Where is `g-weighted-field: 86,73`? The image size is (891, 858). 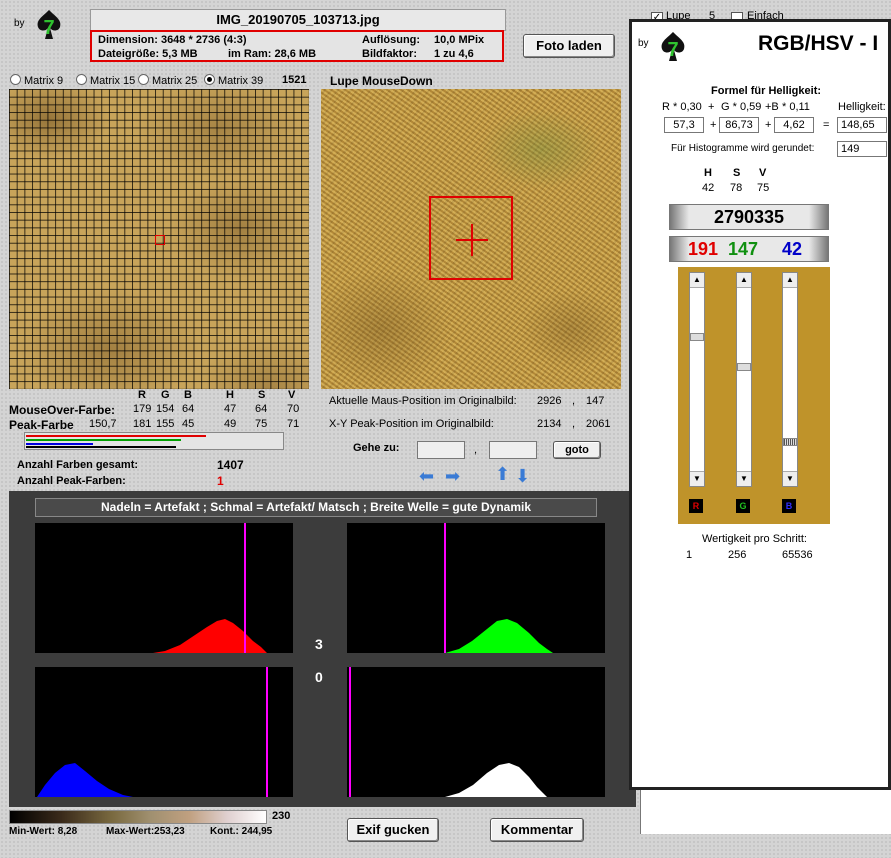 g-weighted-field: 86,73 is located at coordinates (739, 125).